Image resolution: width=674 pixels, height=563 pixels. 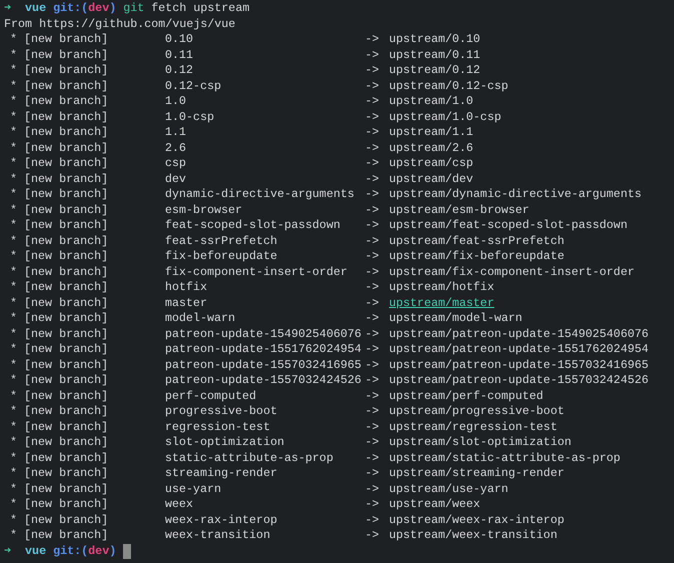 I want to click on branch-name: progressive-boot, so click(x=221, y=412).